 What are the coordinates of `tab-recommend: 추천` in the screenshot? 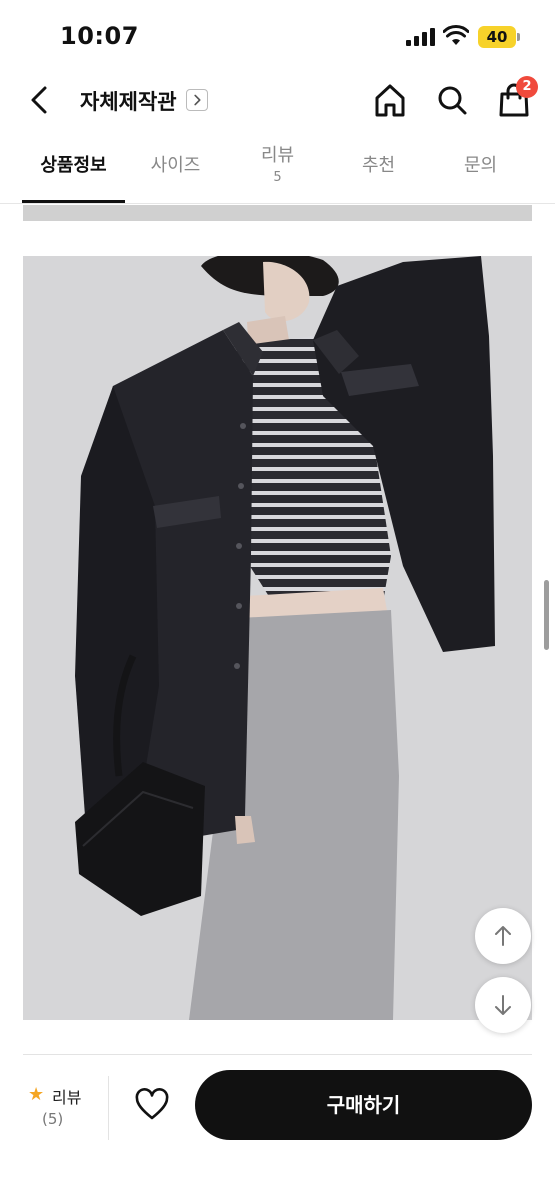 It's located at (378, 172).